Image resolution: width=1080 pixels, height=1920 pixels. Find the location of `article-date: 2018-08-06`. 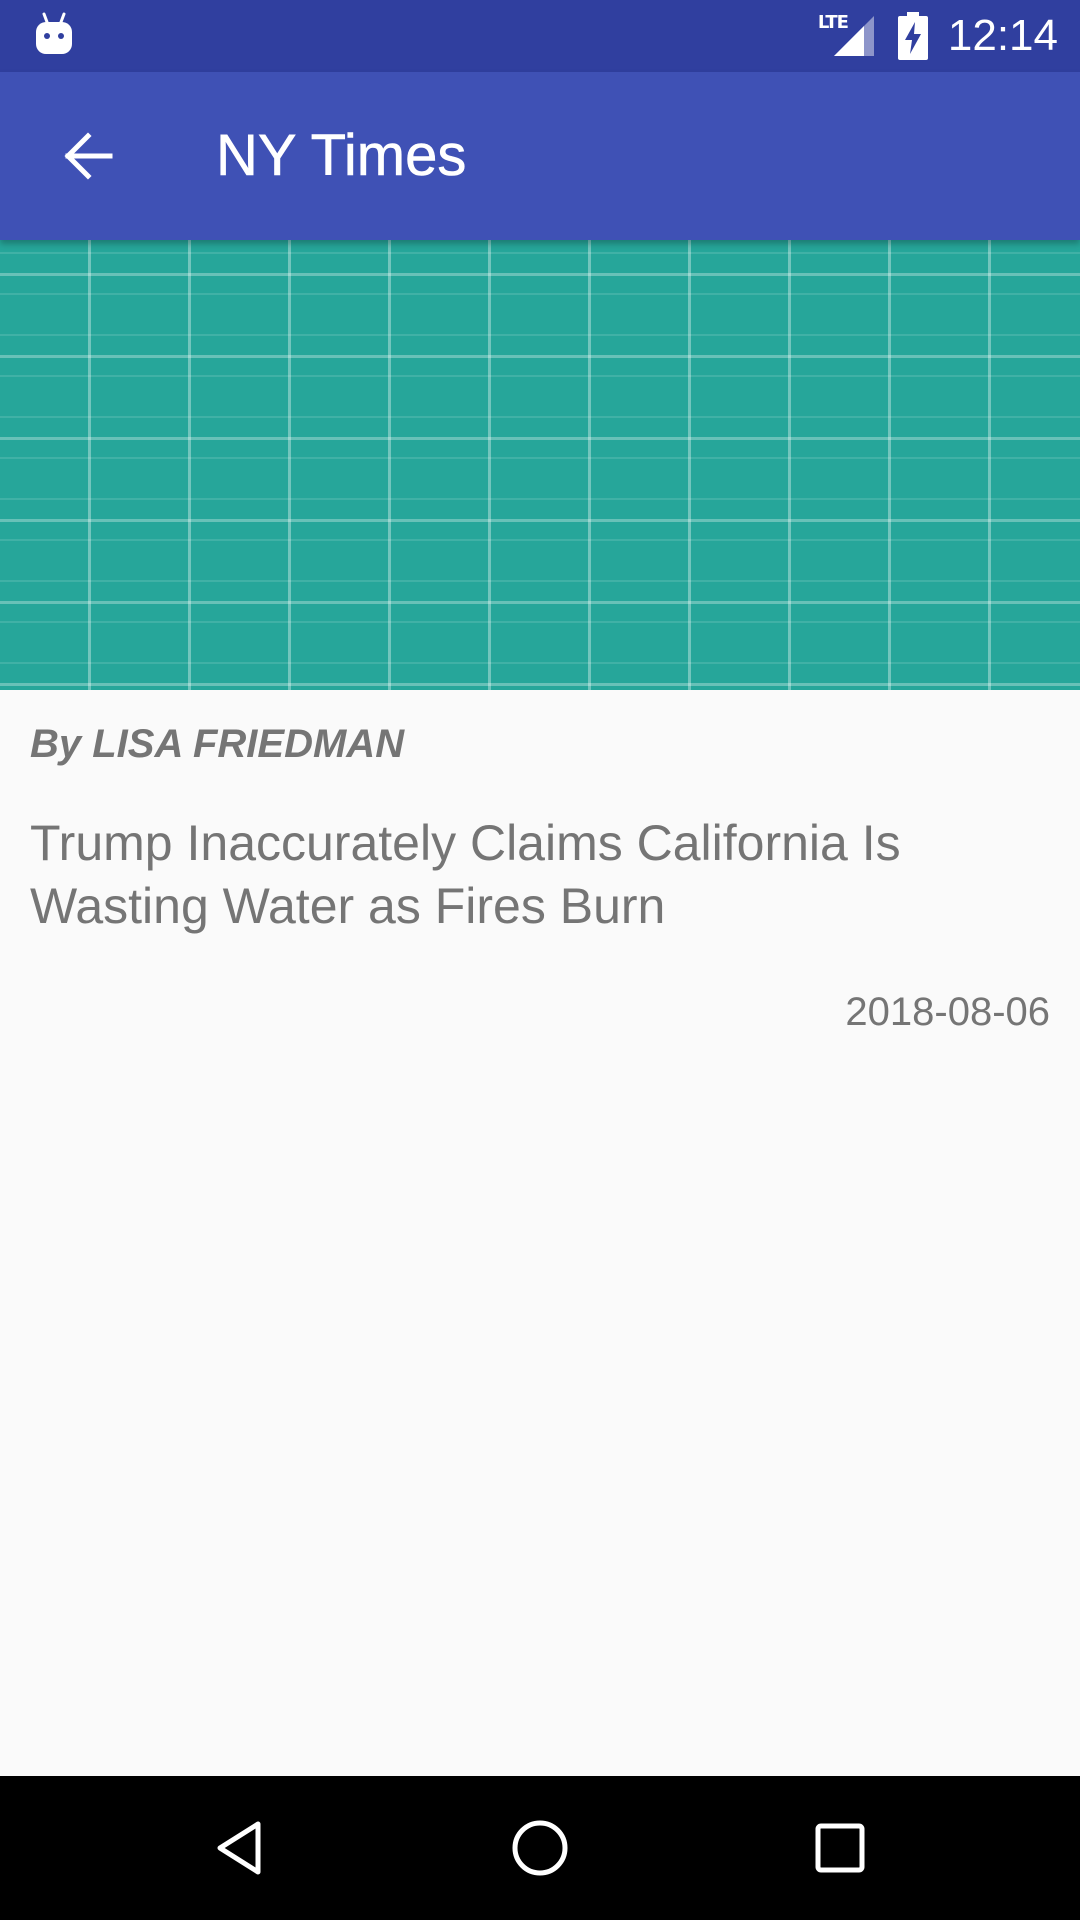

article-date: 2018-08-06 is located at coordinates (947, 1012).